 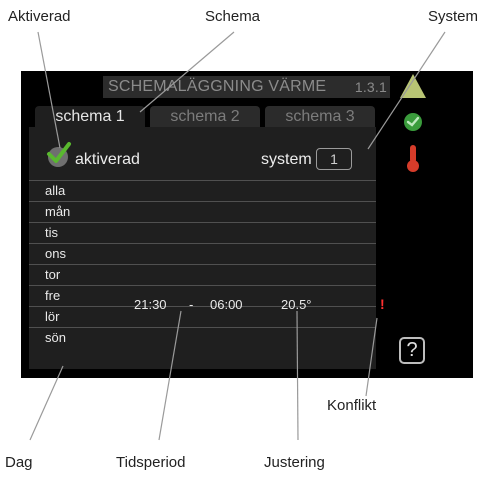 I want to click on callout-line-aktiverad, so click(x=49, y=90).